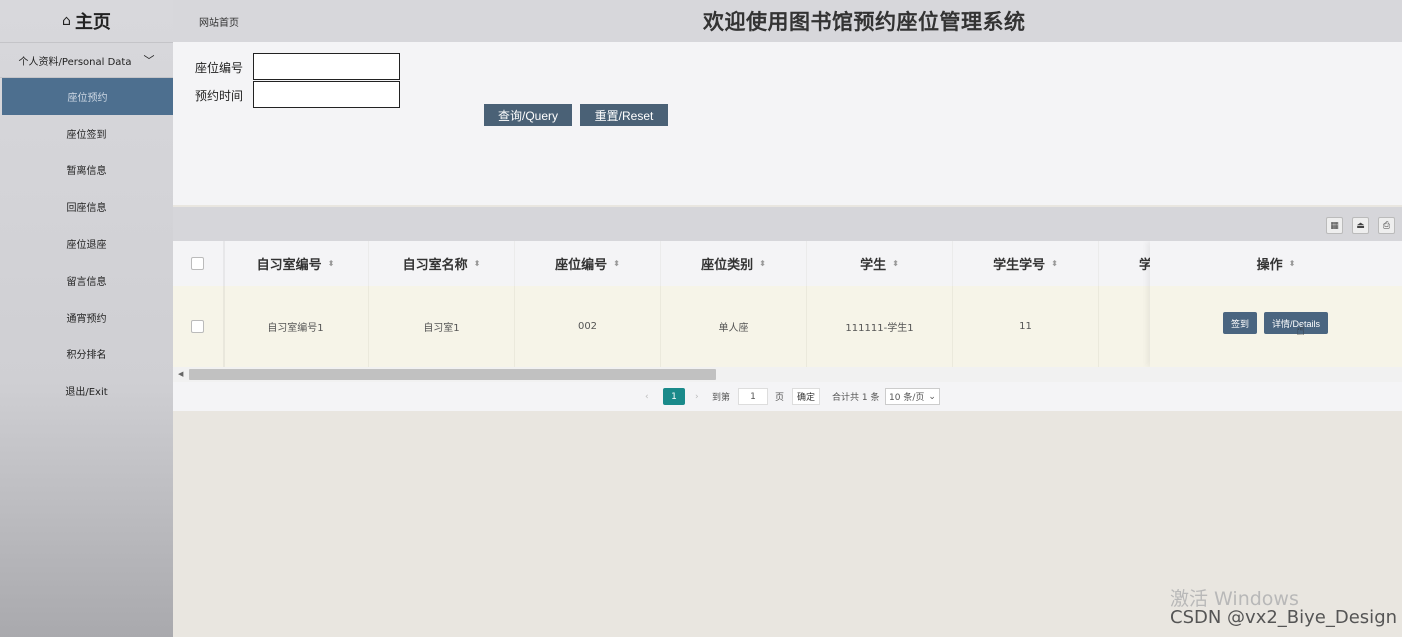 The width and height of the screenshot is (1402, 637). I want to click on col-room-name: 自习室名称 ⬍, so click(442, 263).